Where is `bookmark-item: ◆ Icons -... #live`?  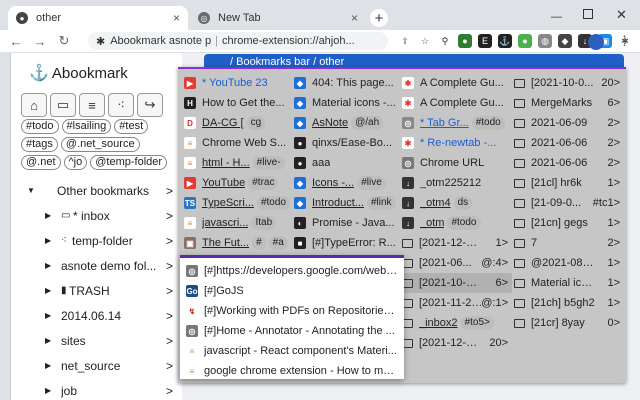
bookmark-item: ◆ Icons -... #live is located at coordinates (346, 183).